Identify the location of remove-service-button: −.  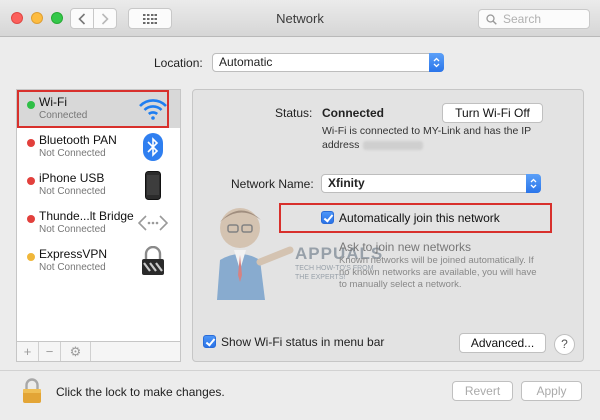
(50, 351).